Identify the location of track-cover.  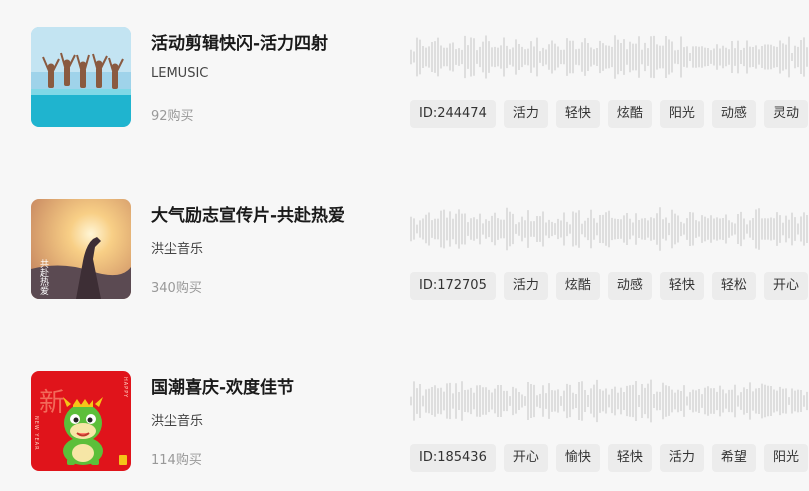
(81, 77).